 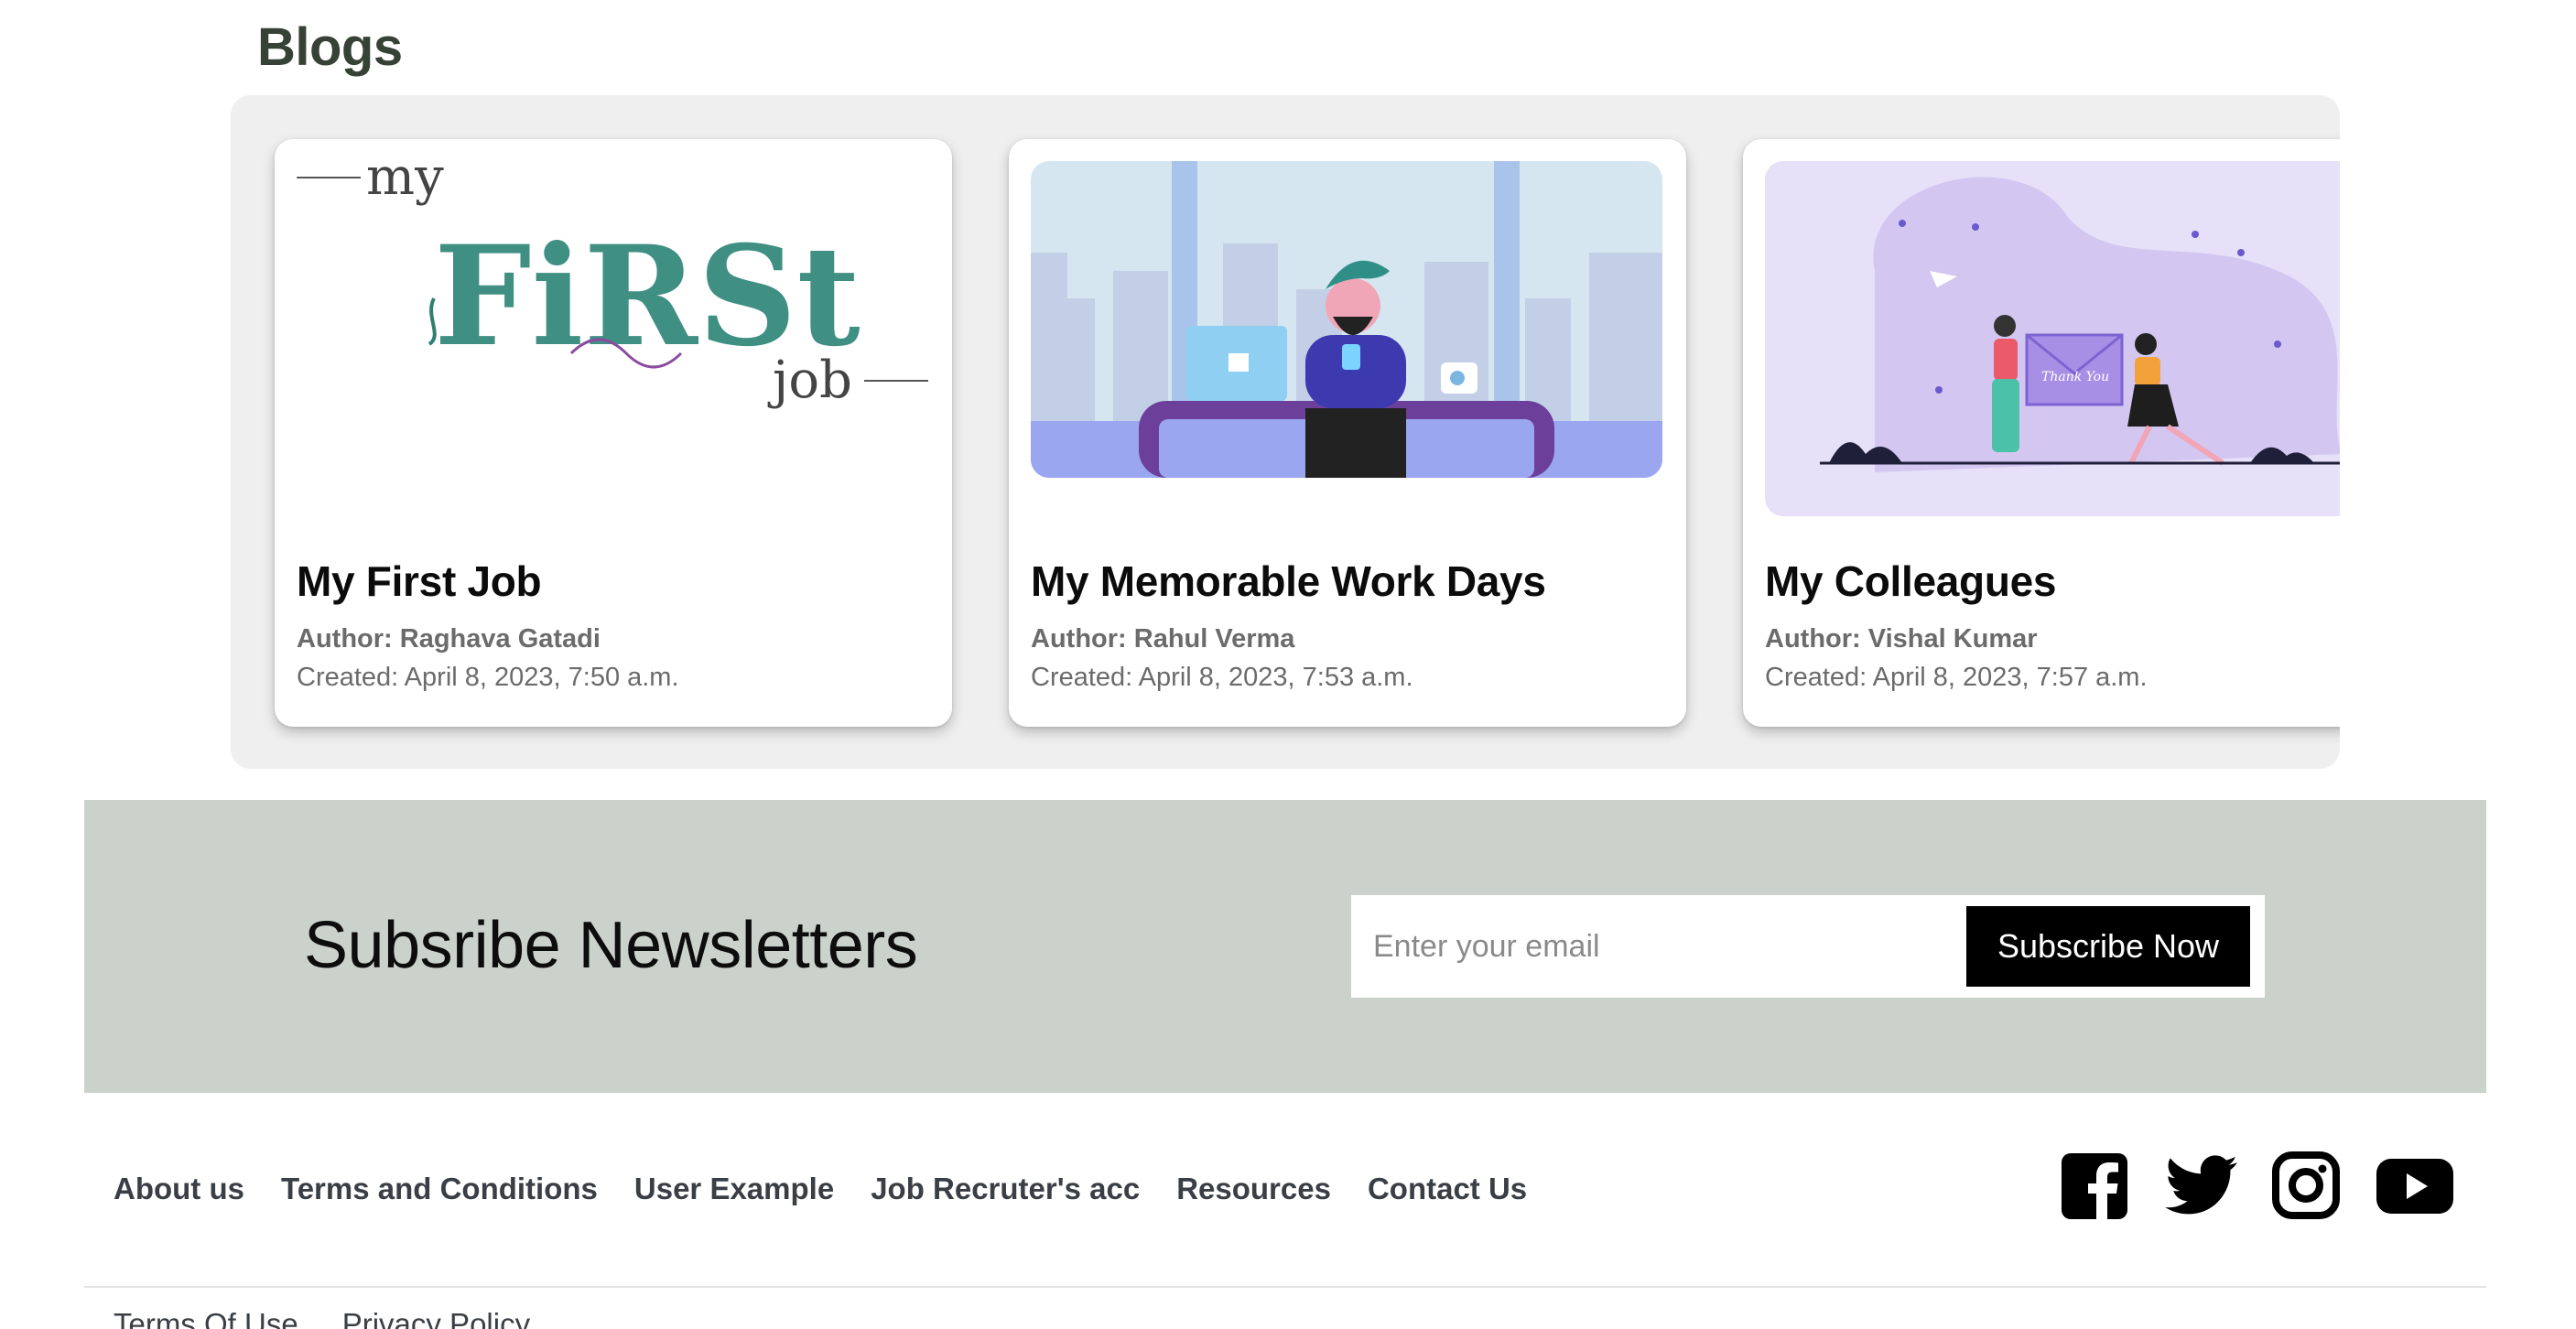 I want to click on footer-divider, so click(x=1285, y=1287).